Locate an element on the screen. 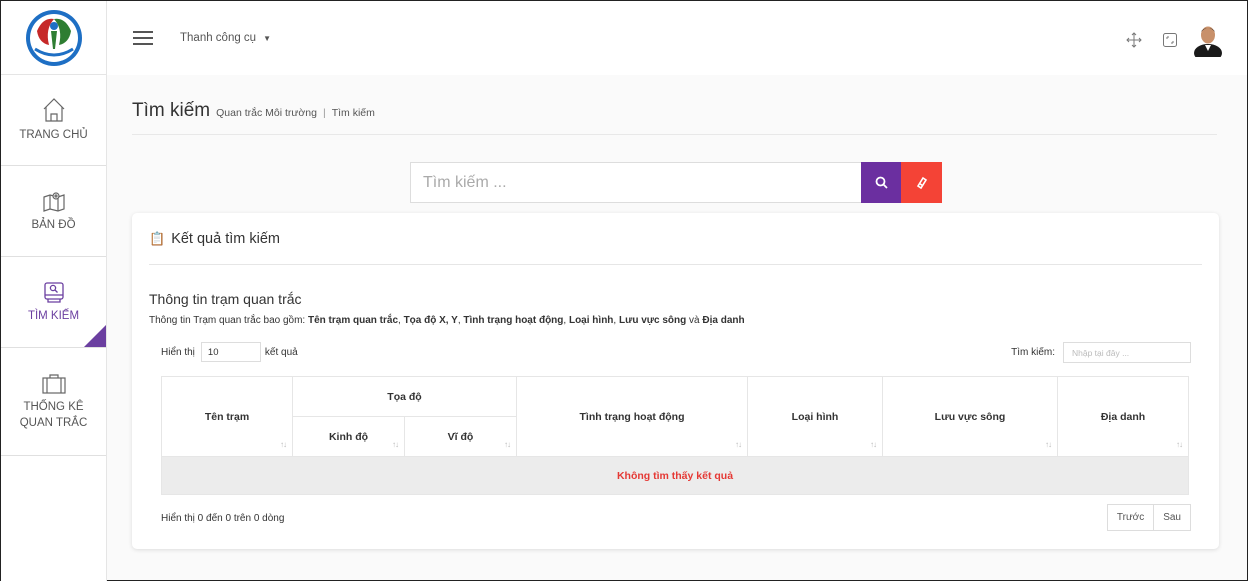  sidebar-item-search: TÌM KIẾM is located at coordinates (53, 302).